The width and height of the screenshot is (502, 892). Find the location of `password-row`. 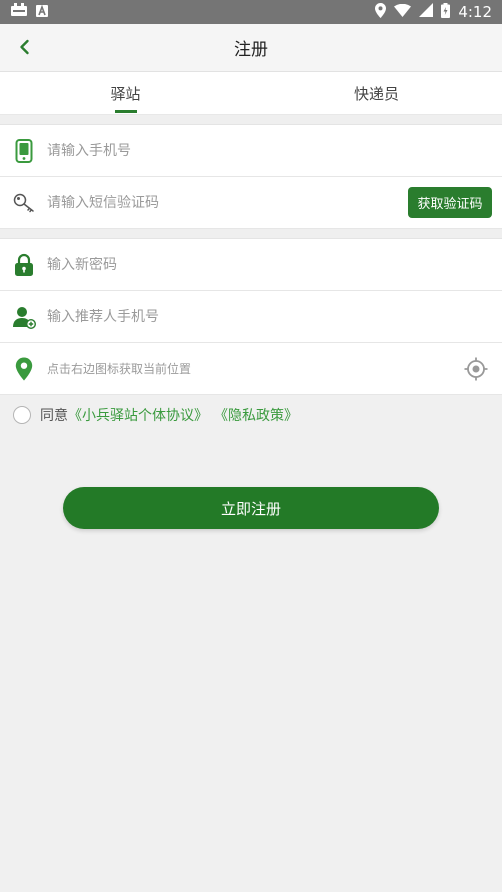

password-row is located at coordinates (251, 265).